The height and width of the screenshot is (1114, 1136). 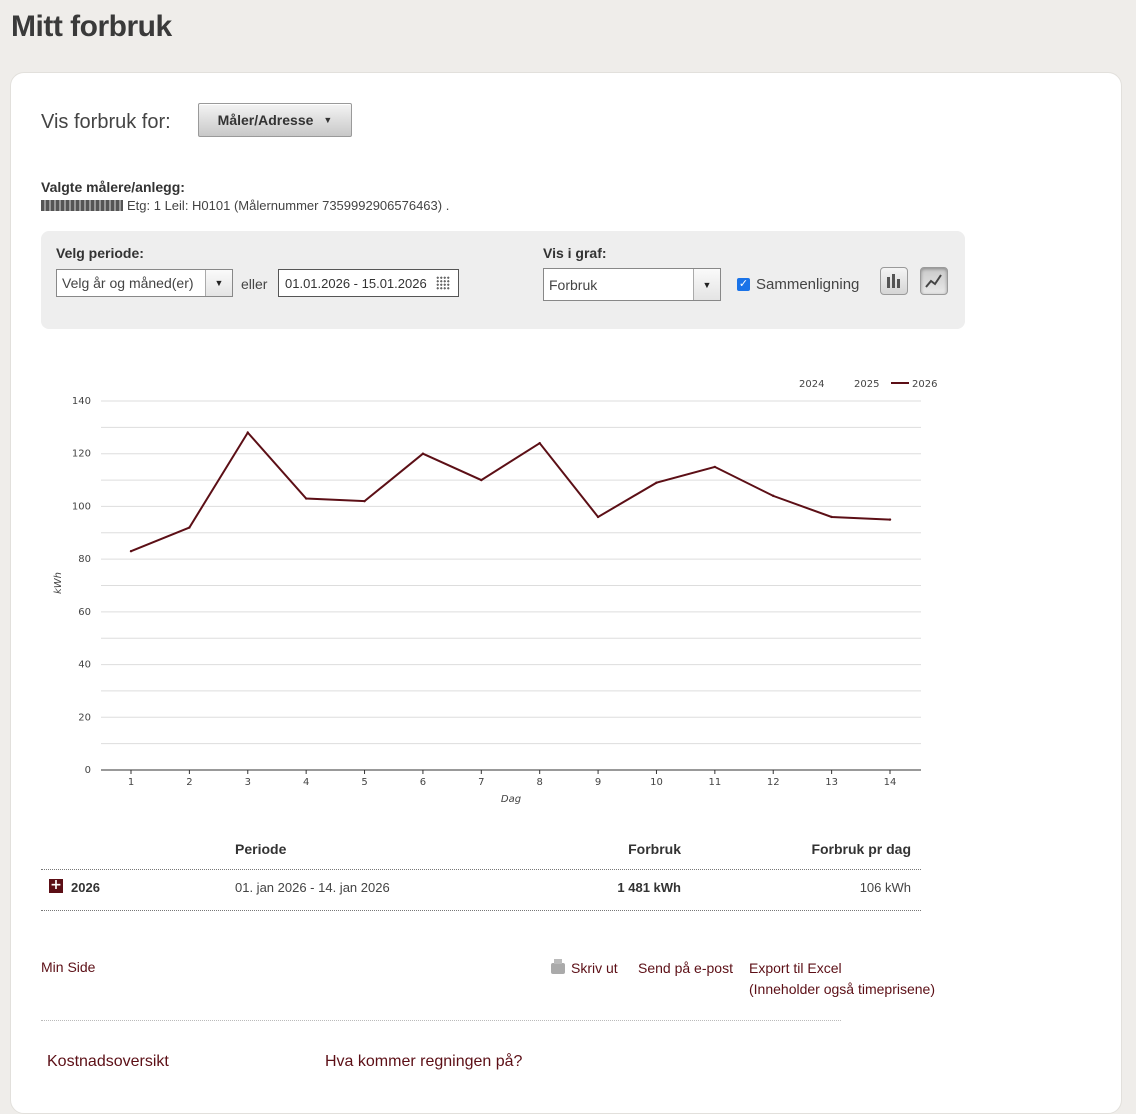 What do you see at coordinates (88, 770) in the screenshot?
I see `y-tick-label: 0` at bounding box center [88, 770].